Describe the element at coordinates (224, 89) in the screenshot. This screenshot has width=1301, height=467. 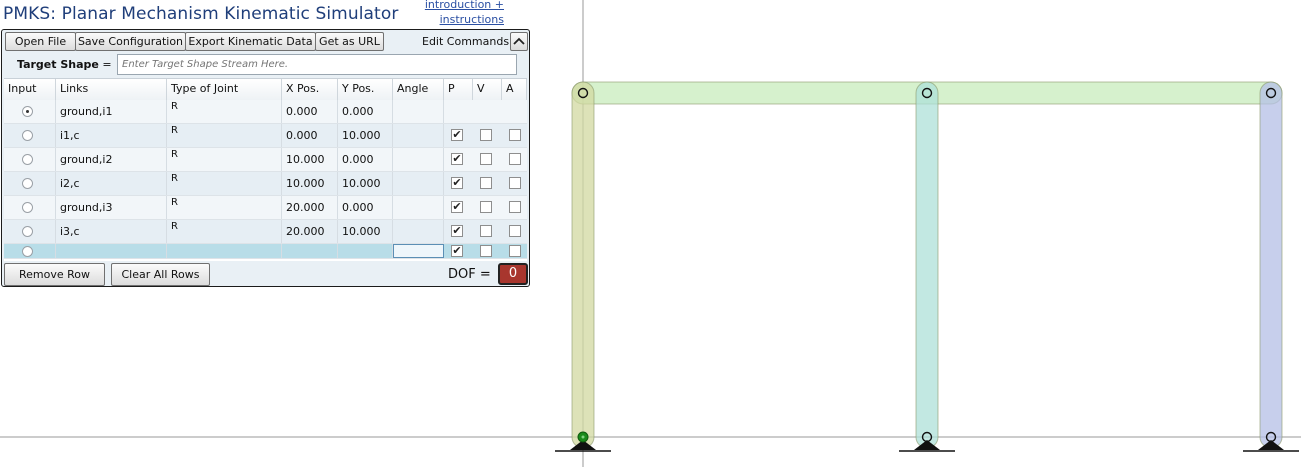
I see `header-type: Type of Joint` at that location.